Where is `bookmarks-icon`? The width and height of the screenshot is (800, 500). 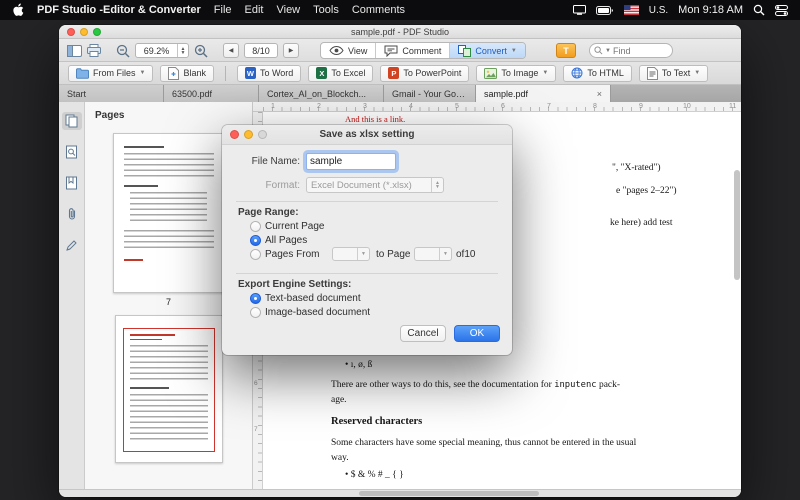 bookmarks-icon is located at coordinates (72, 183).